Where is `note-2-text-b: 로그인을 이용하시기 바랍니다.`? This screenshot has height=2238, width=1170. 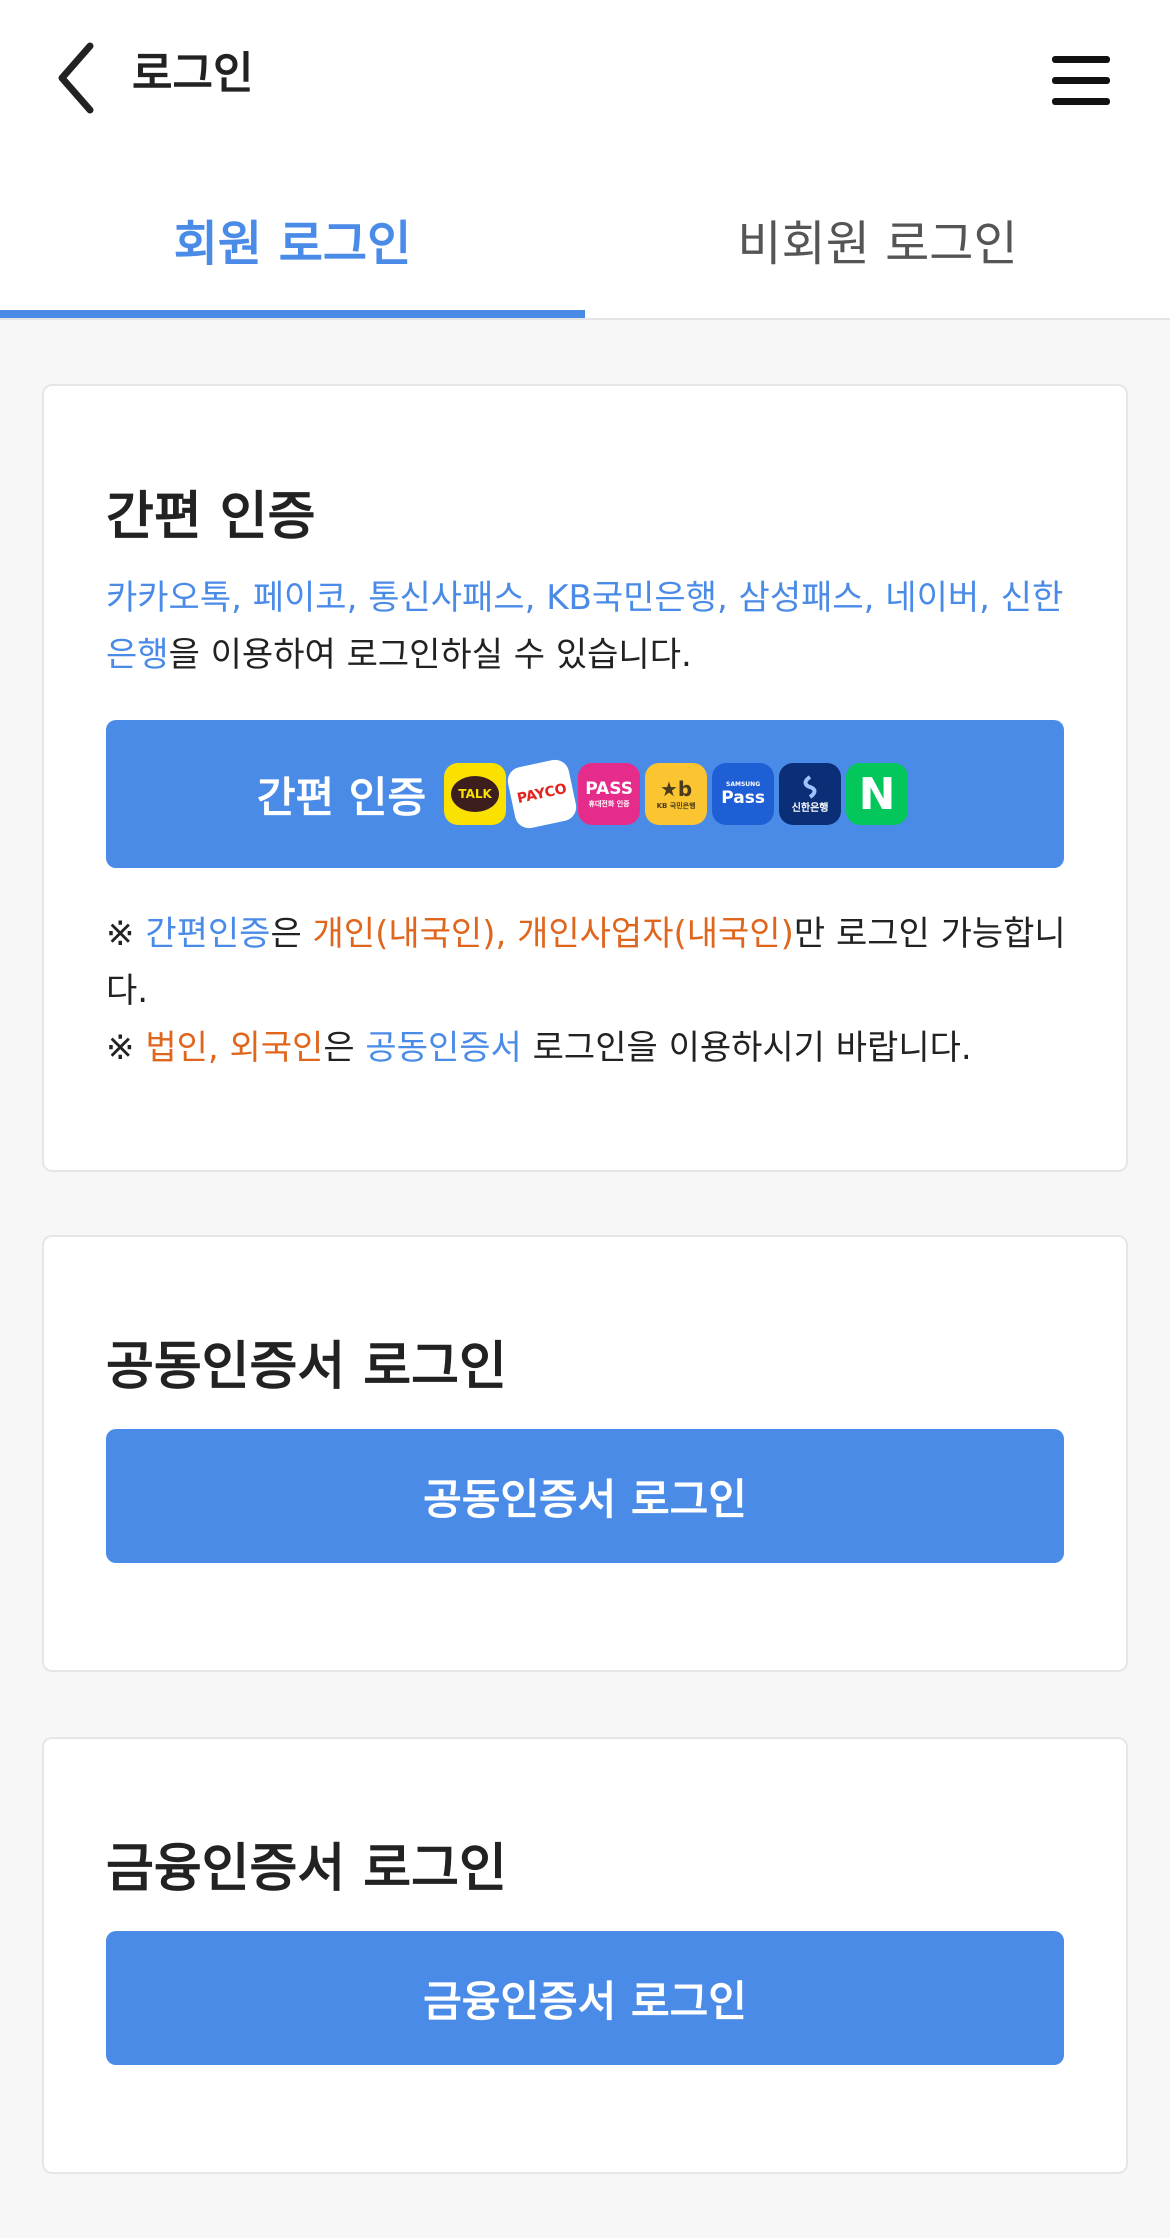
note-2-text-b: 로그인을 이용하시기 바랍니다. is located at coordinates (746, 1048).